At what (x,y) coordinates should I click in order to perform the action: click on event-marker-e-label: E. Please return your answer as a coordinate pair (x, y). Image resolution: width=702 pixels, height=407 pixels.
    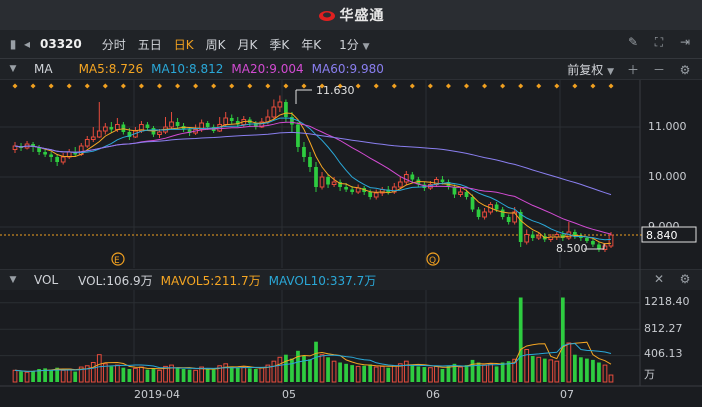
    Looking at the image, I should click on (117, 261).